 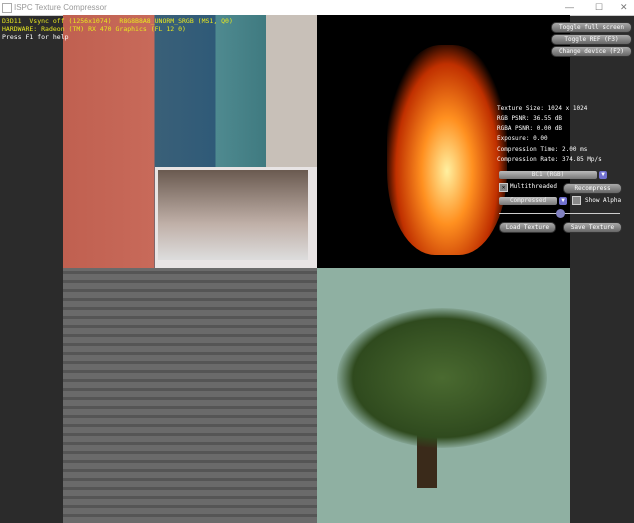 What do you see at coordinates (603, 200) in the screenshot?
I see `show-alpha-label: Show Alpha` at bounding box center [603, 200].